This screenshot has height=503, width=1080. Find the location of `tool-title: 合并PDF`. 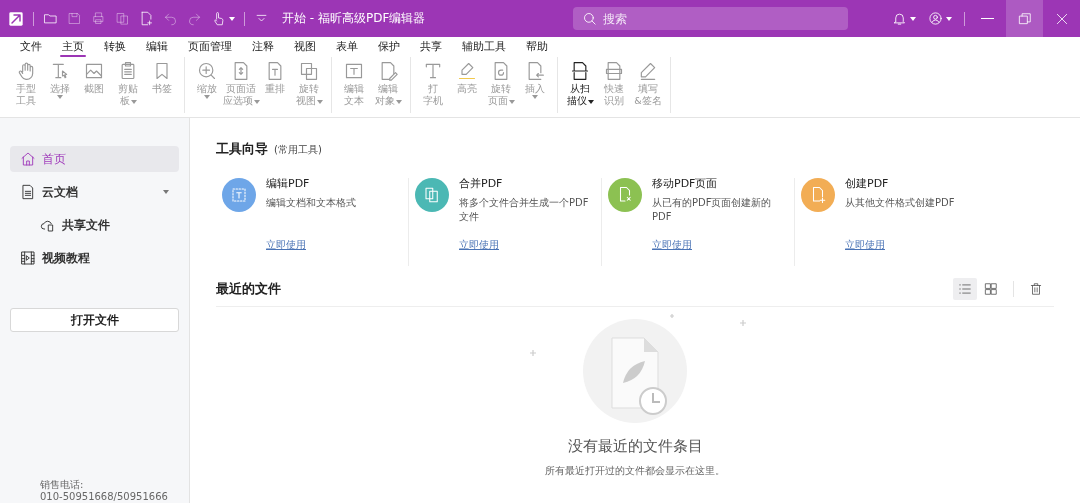

tool-title: 合并PDF is located at coordinates (481, 183).